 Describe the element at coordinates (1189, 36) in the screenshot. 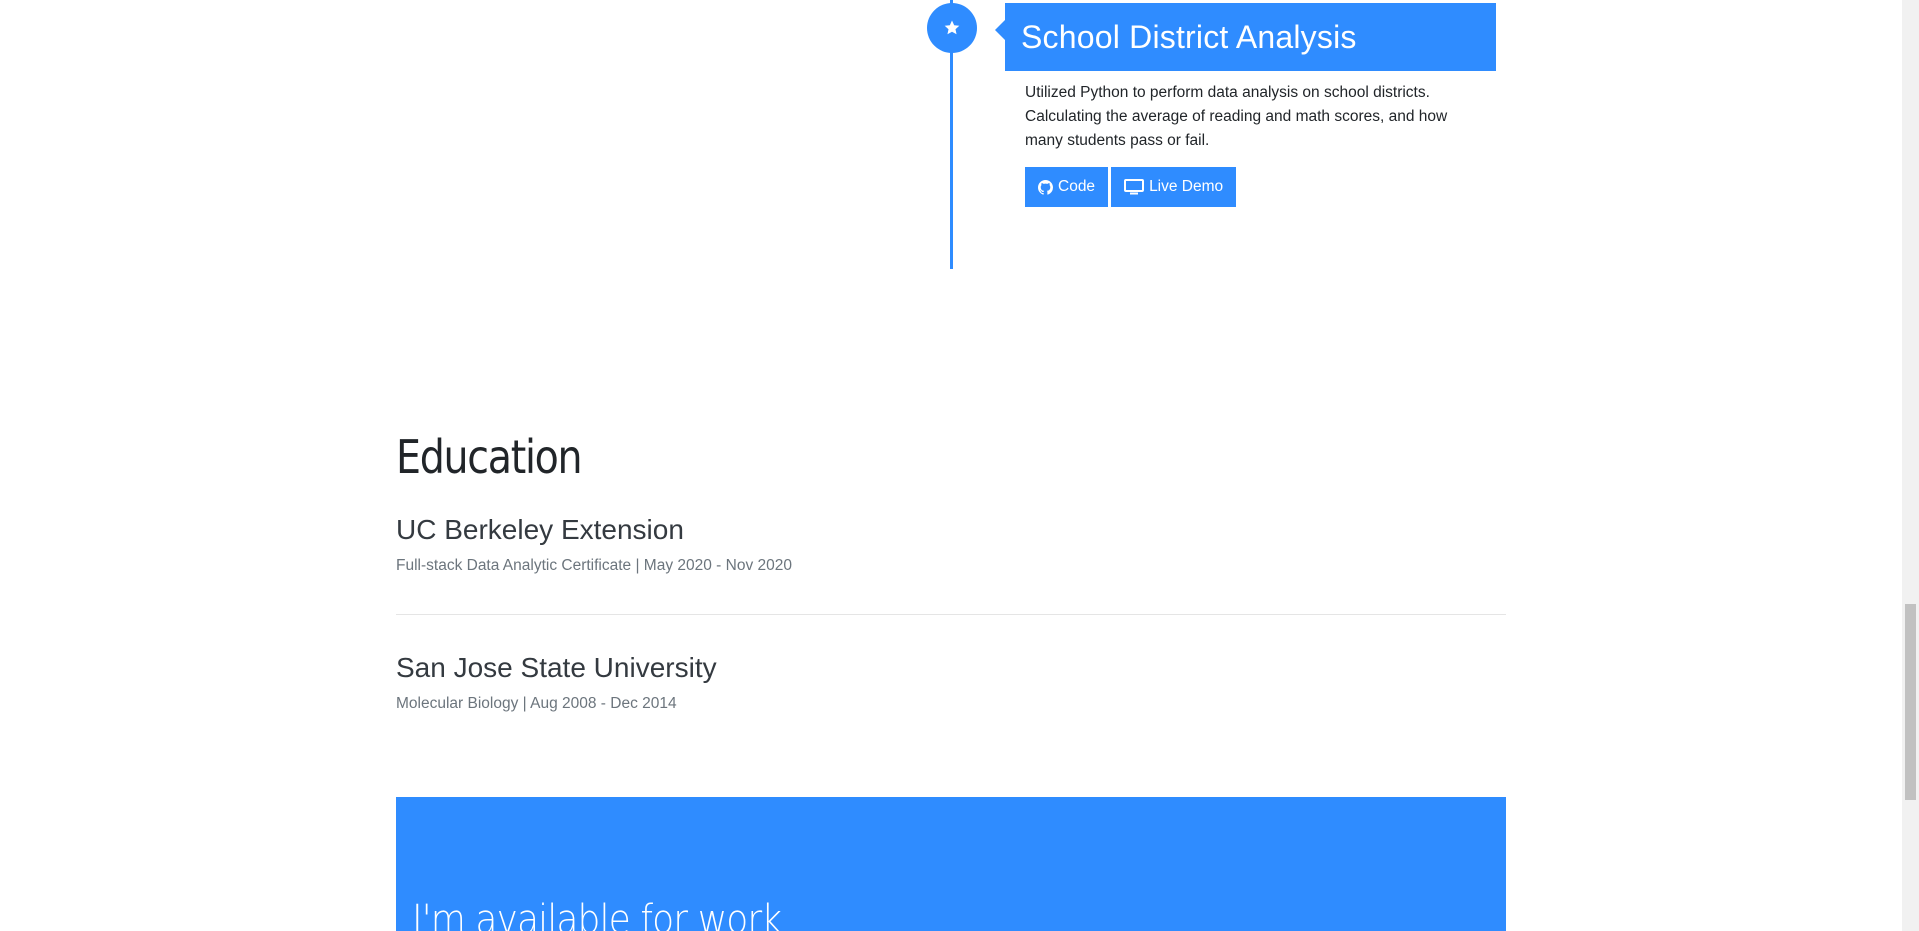

I see `project-title: School District Analysis` at that location.